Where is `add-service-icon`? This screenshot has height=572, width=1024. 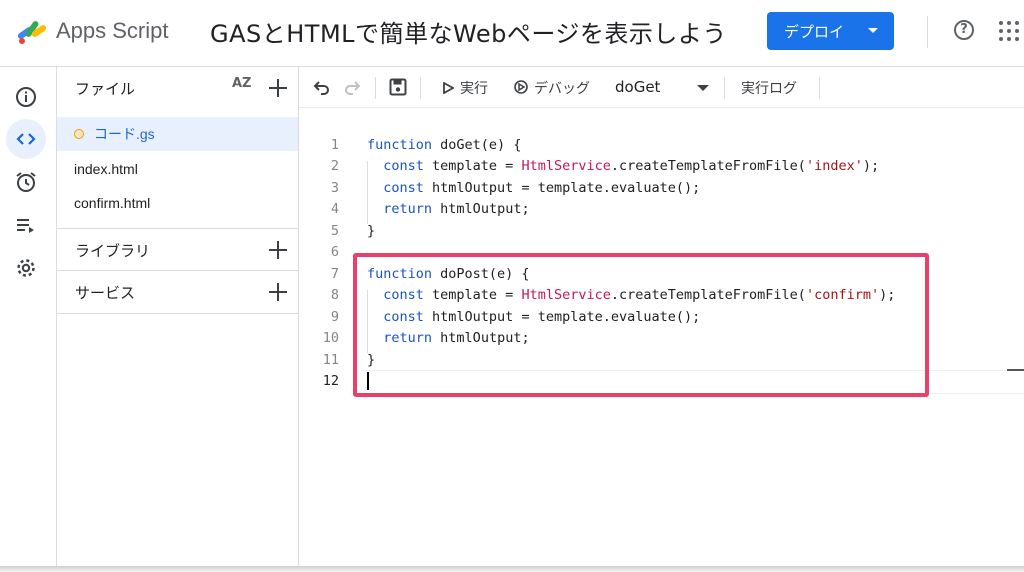 add-service-icon is located at coordinates (278, 292).